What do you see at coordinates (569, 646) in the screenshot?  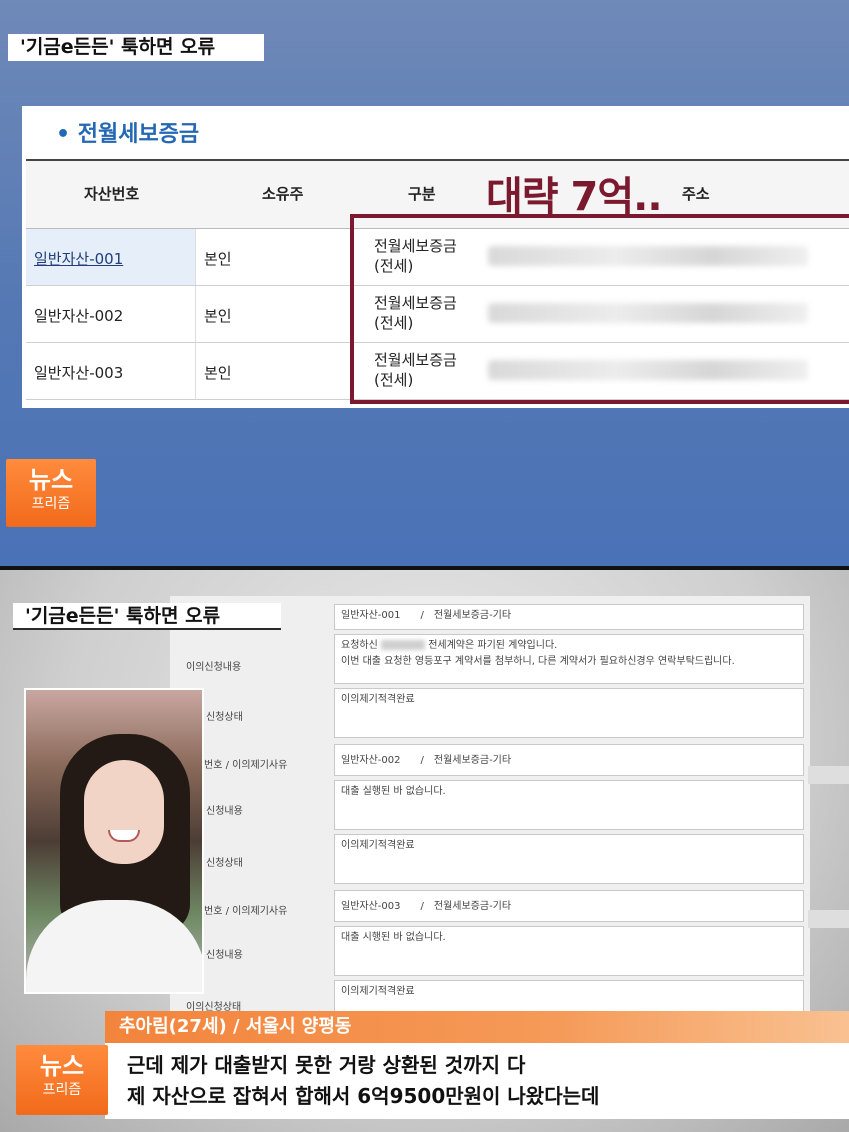 I see `content-line: 요청하신 전세계약은 파기된 계약입니다.` at bounding box center [569, 646].